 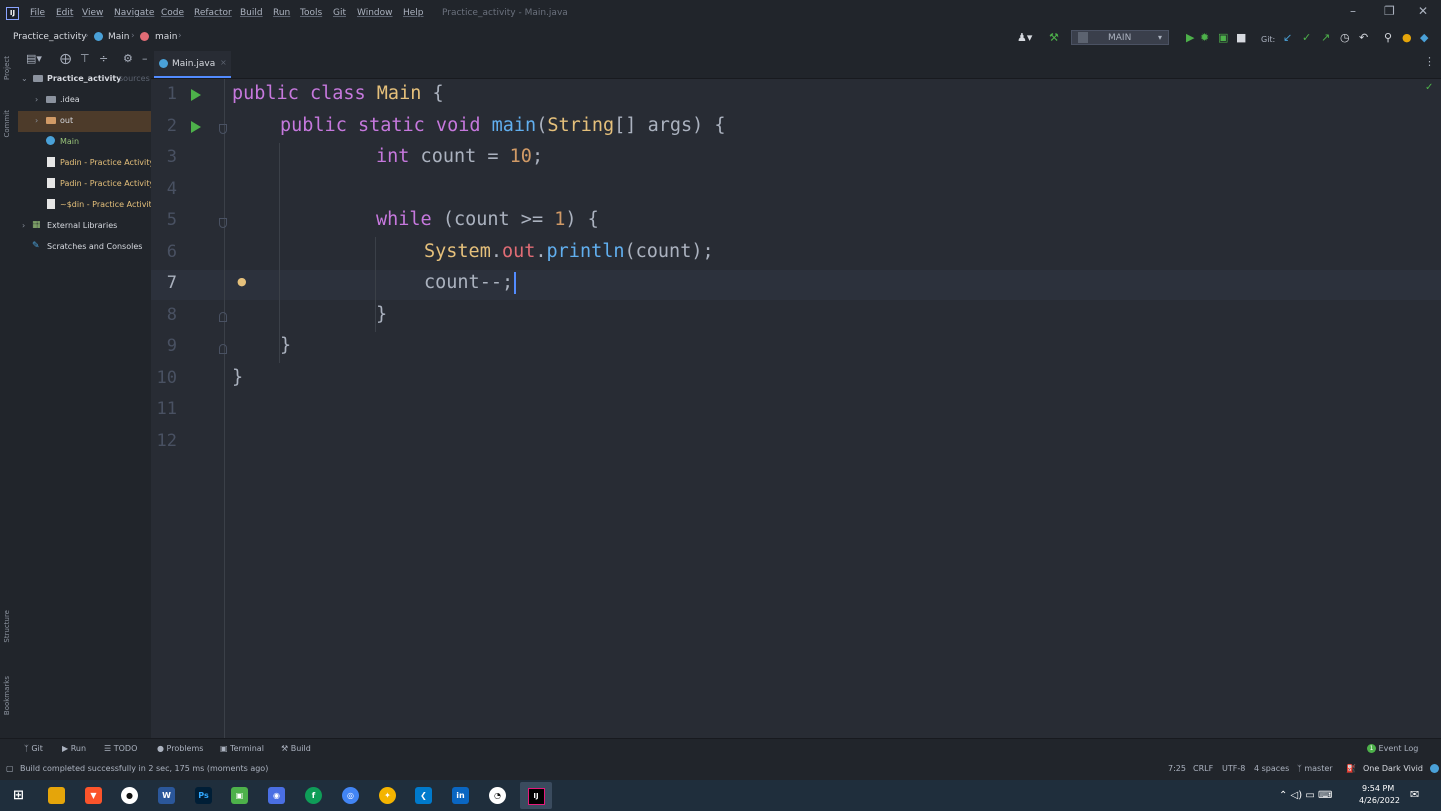 I want to click on menu-git: Git, so click(x=339, y=13).